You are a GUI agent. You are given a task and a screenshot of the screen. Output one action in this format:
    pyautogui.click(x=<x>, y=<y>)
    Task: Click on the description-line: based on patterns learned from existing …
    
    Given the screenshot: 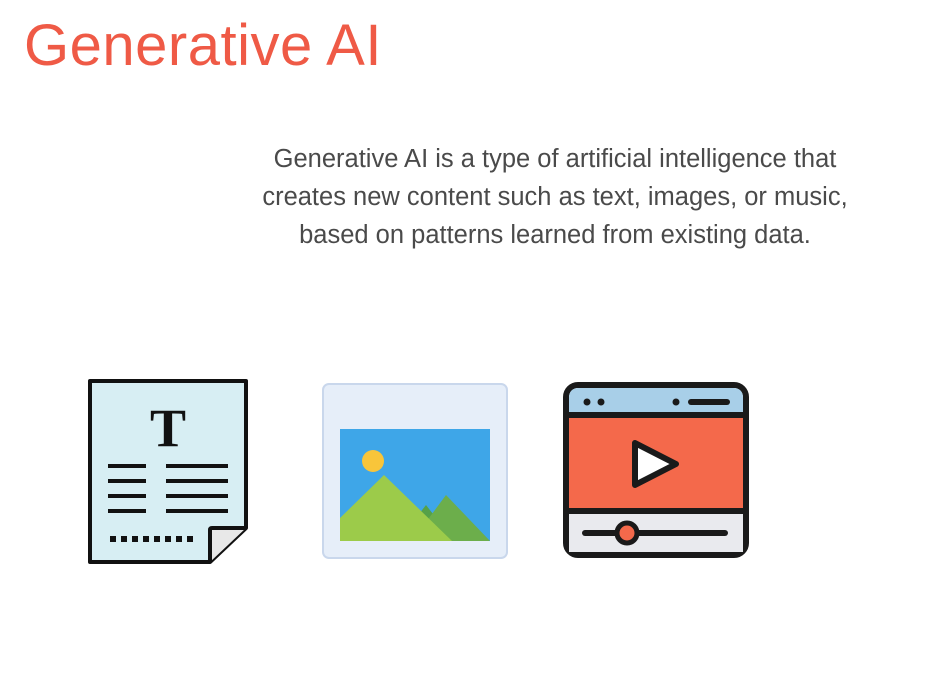 What is the action you would take?
    pyautogui.click(x=555, y=235)
    